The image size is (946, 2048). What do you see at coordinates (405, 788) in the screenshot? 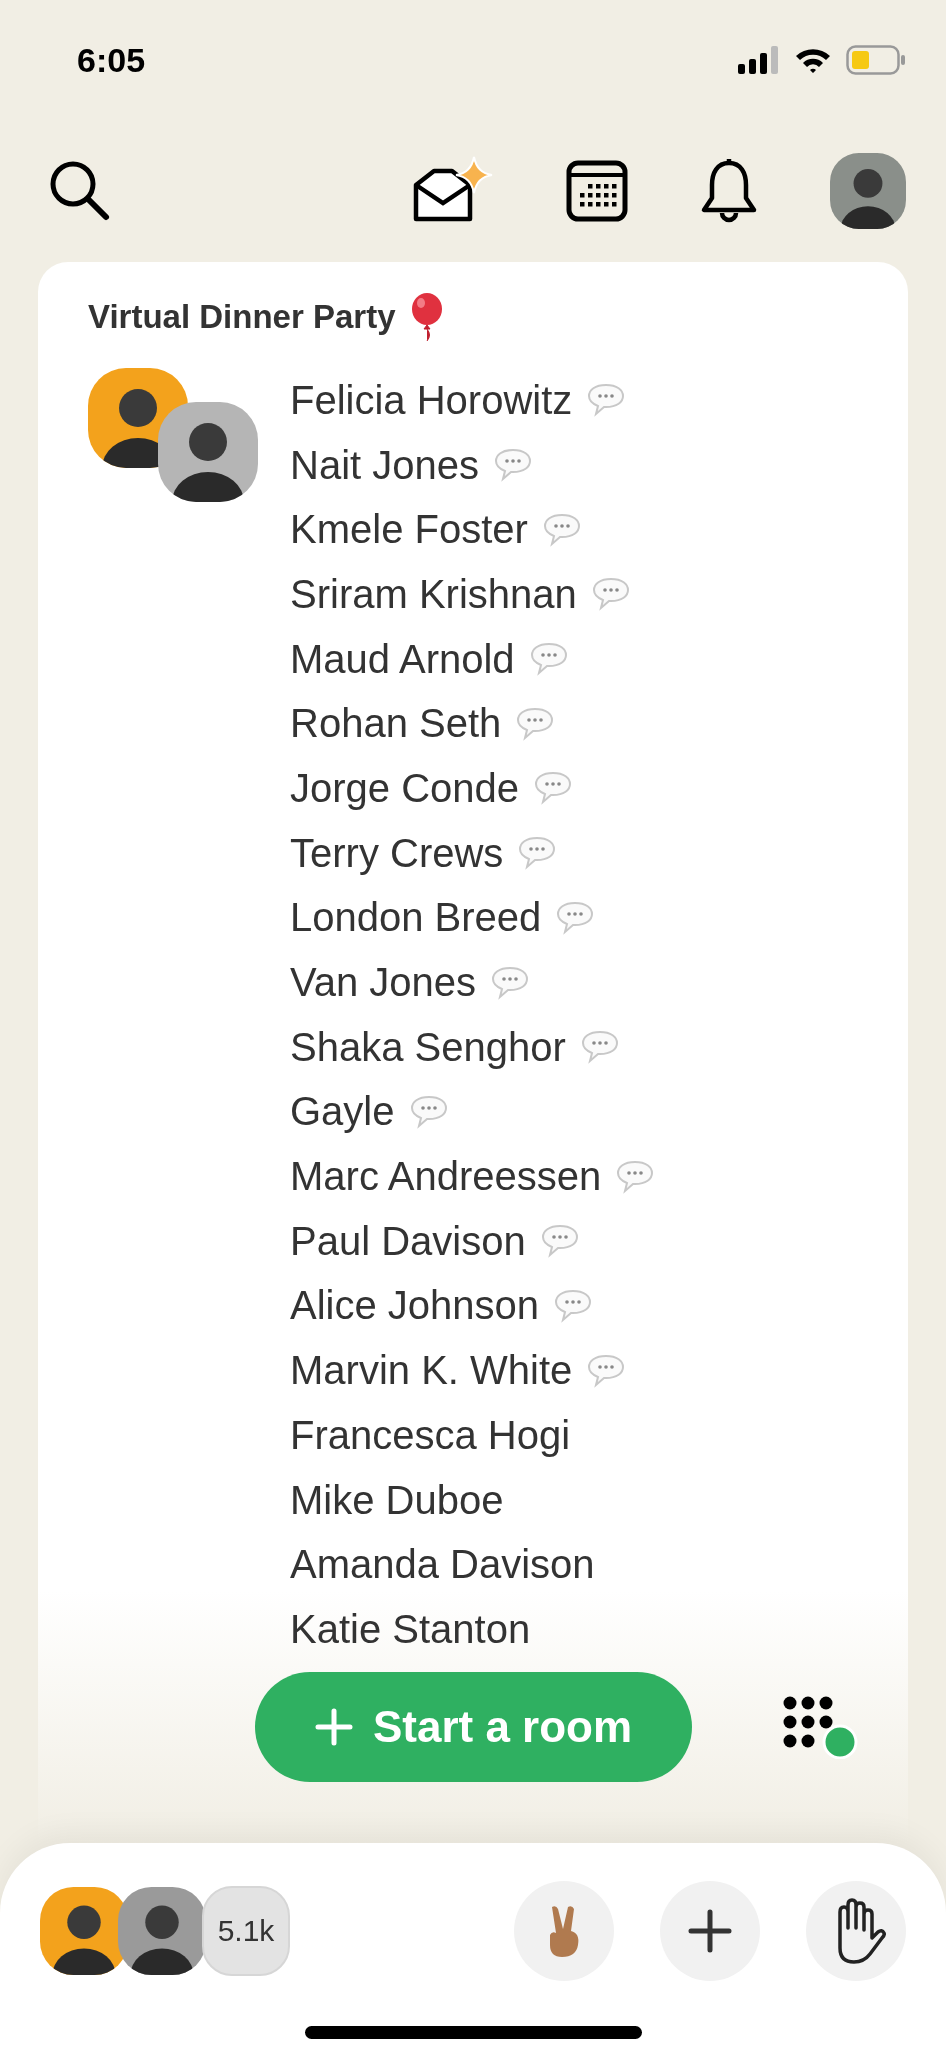
I see `member-name: Jorge Conde` at bounding box center [405, 788].